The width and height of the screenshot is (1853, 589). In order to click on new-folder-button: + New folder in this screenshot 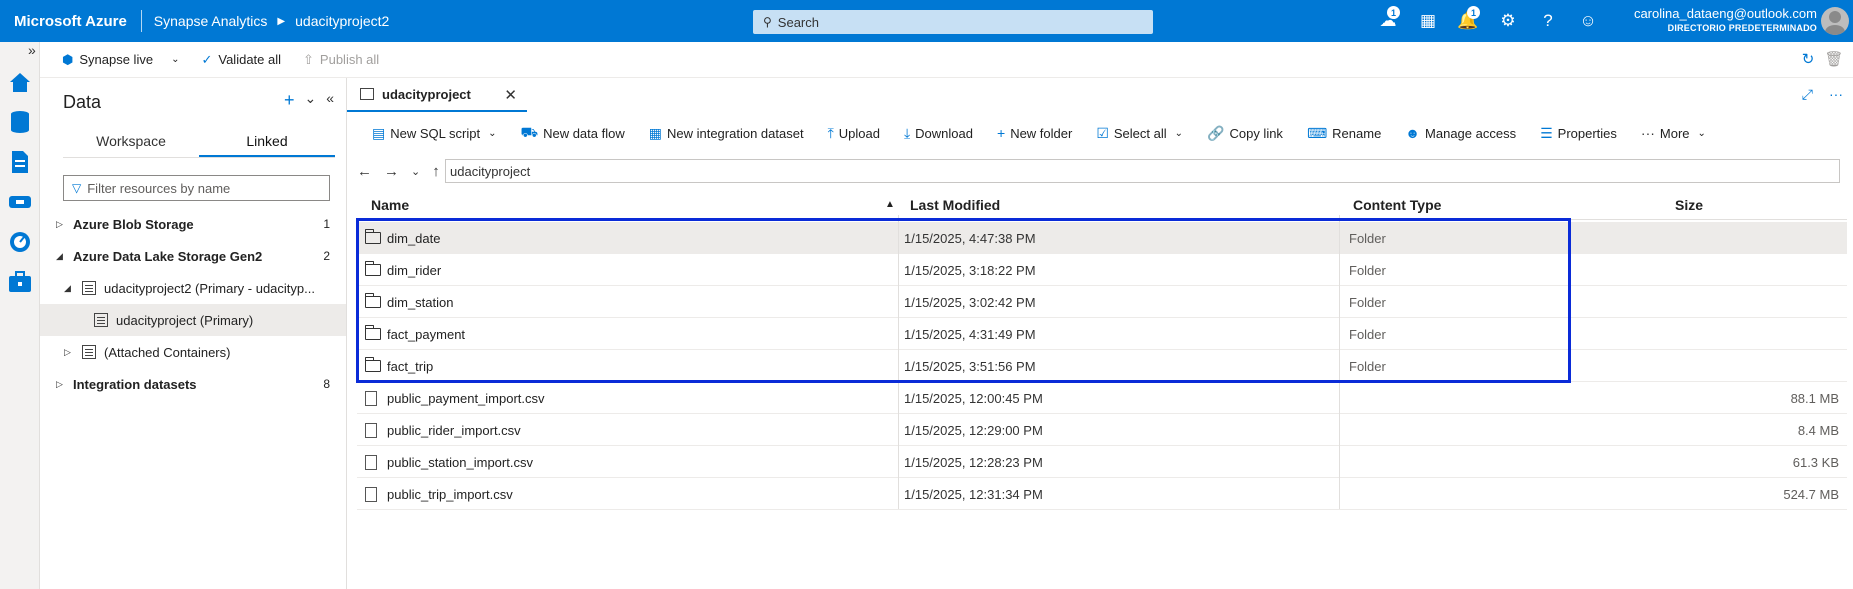, I will do `click(1034, 133)`.